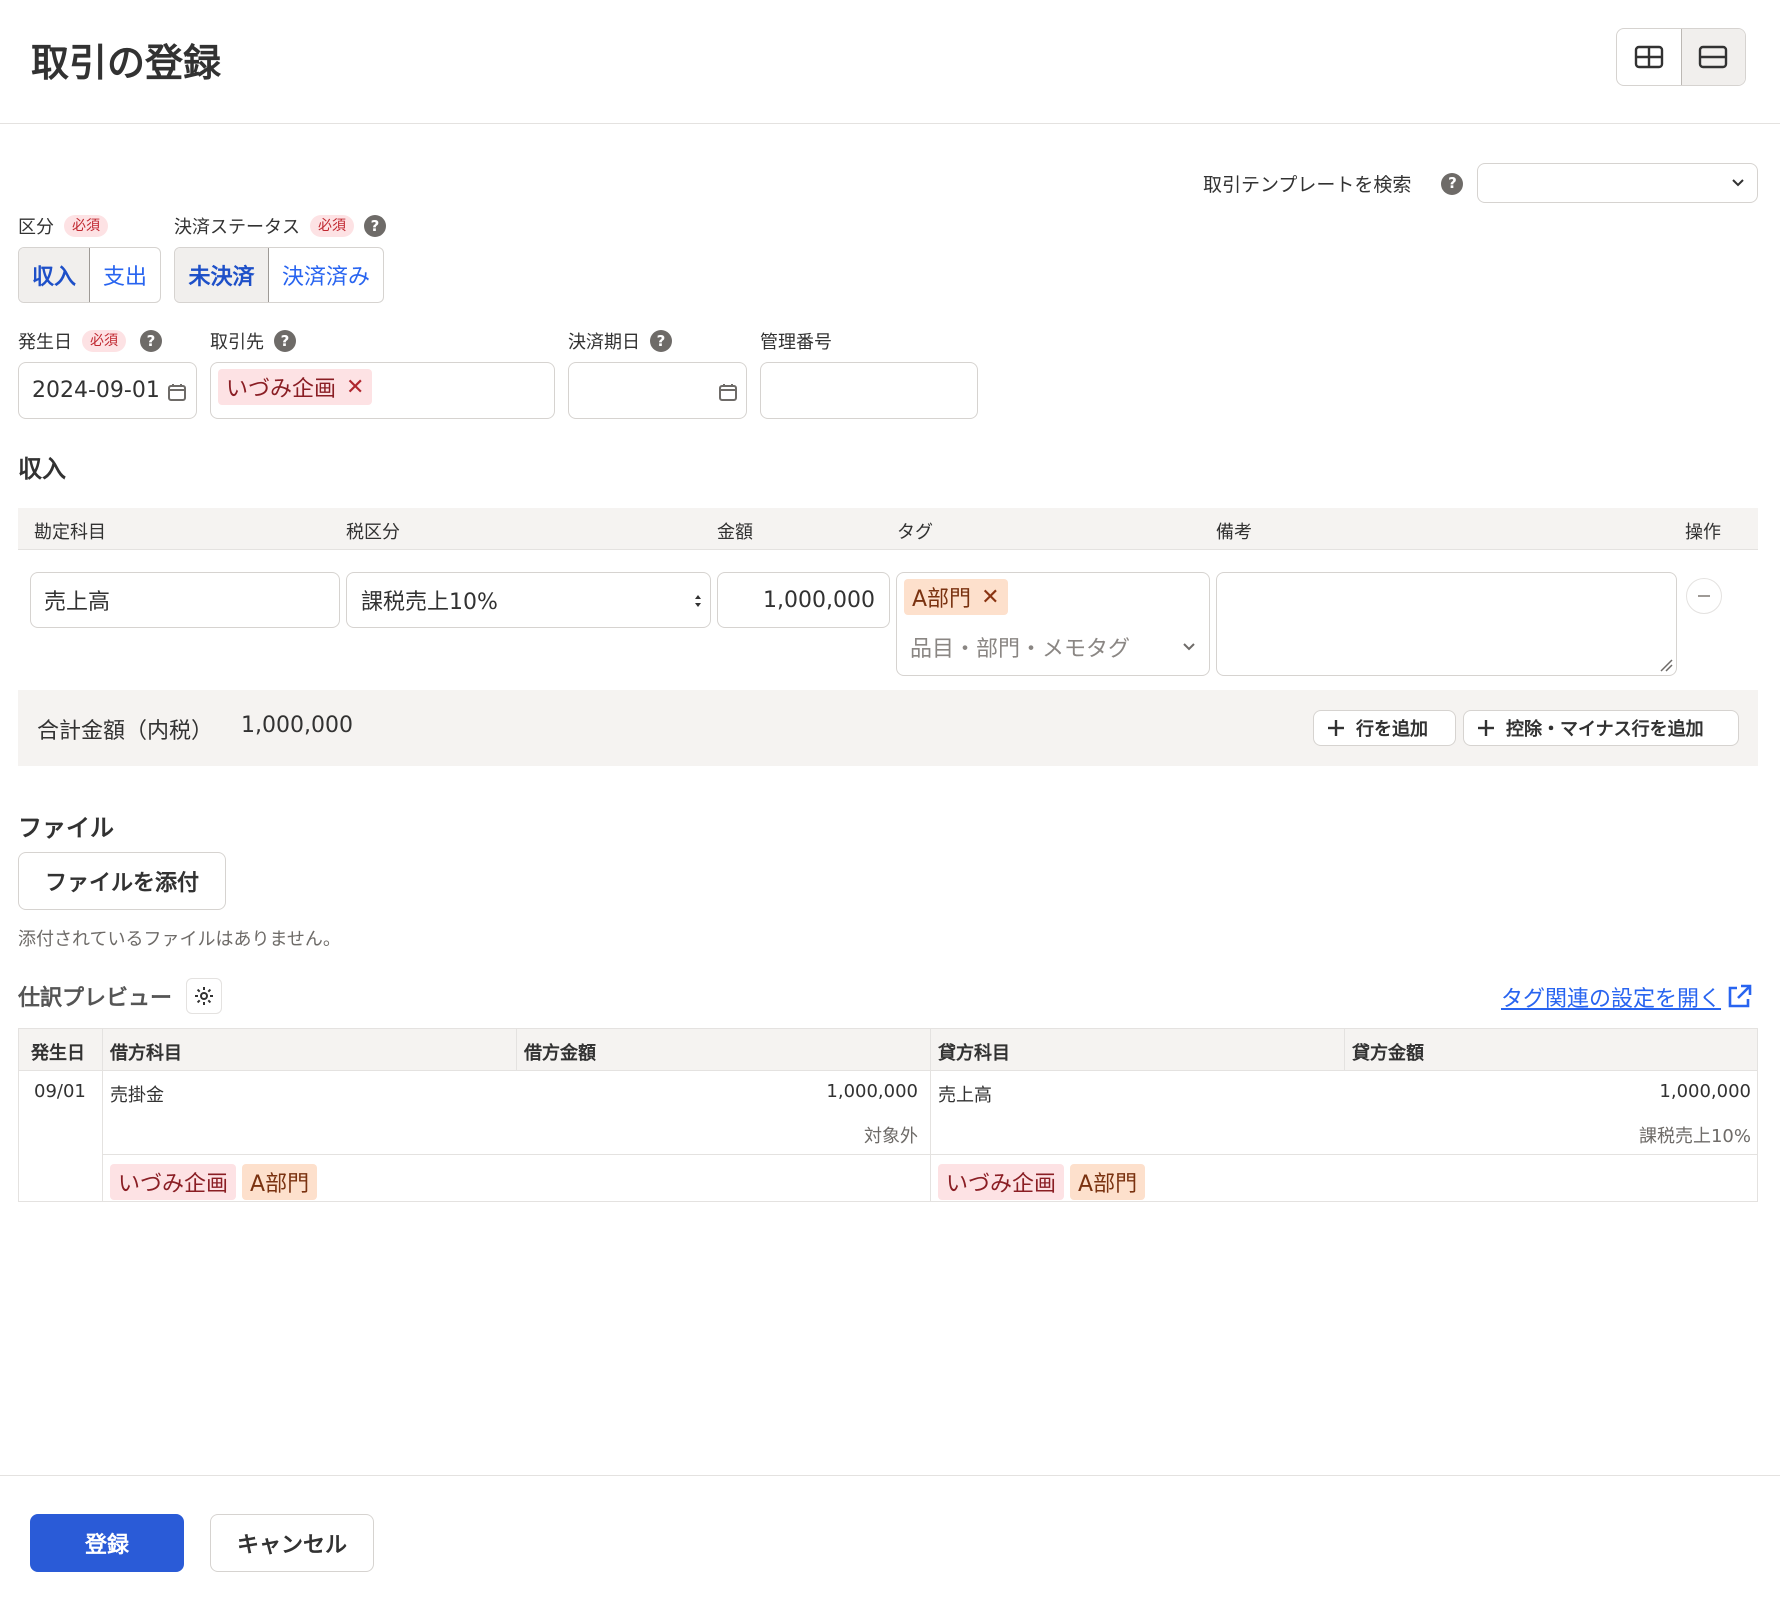  Describe the element at coordinates (604, 342) in the screenshot. I see `due-date-label: 決済期日` at that location.